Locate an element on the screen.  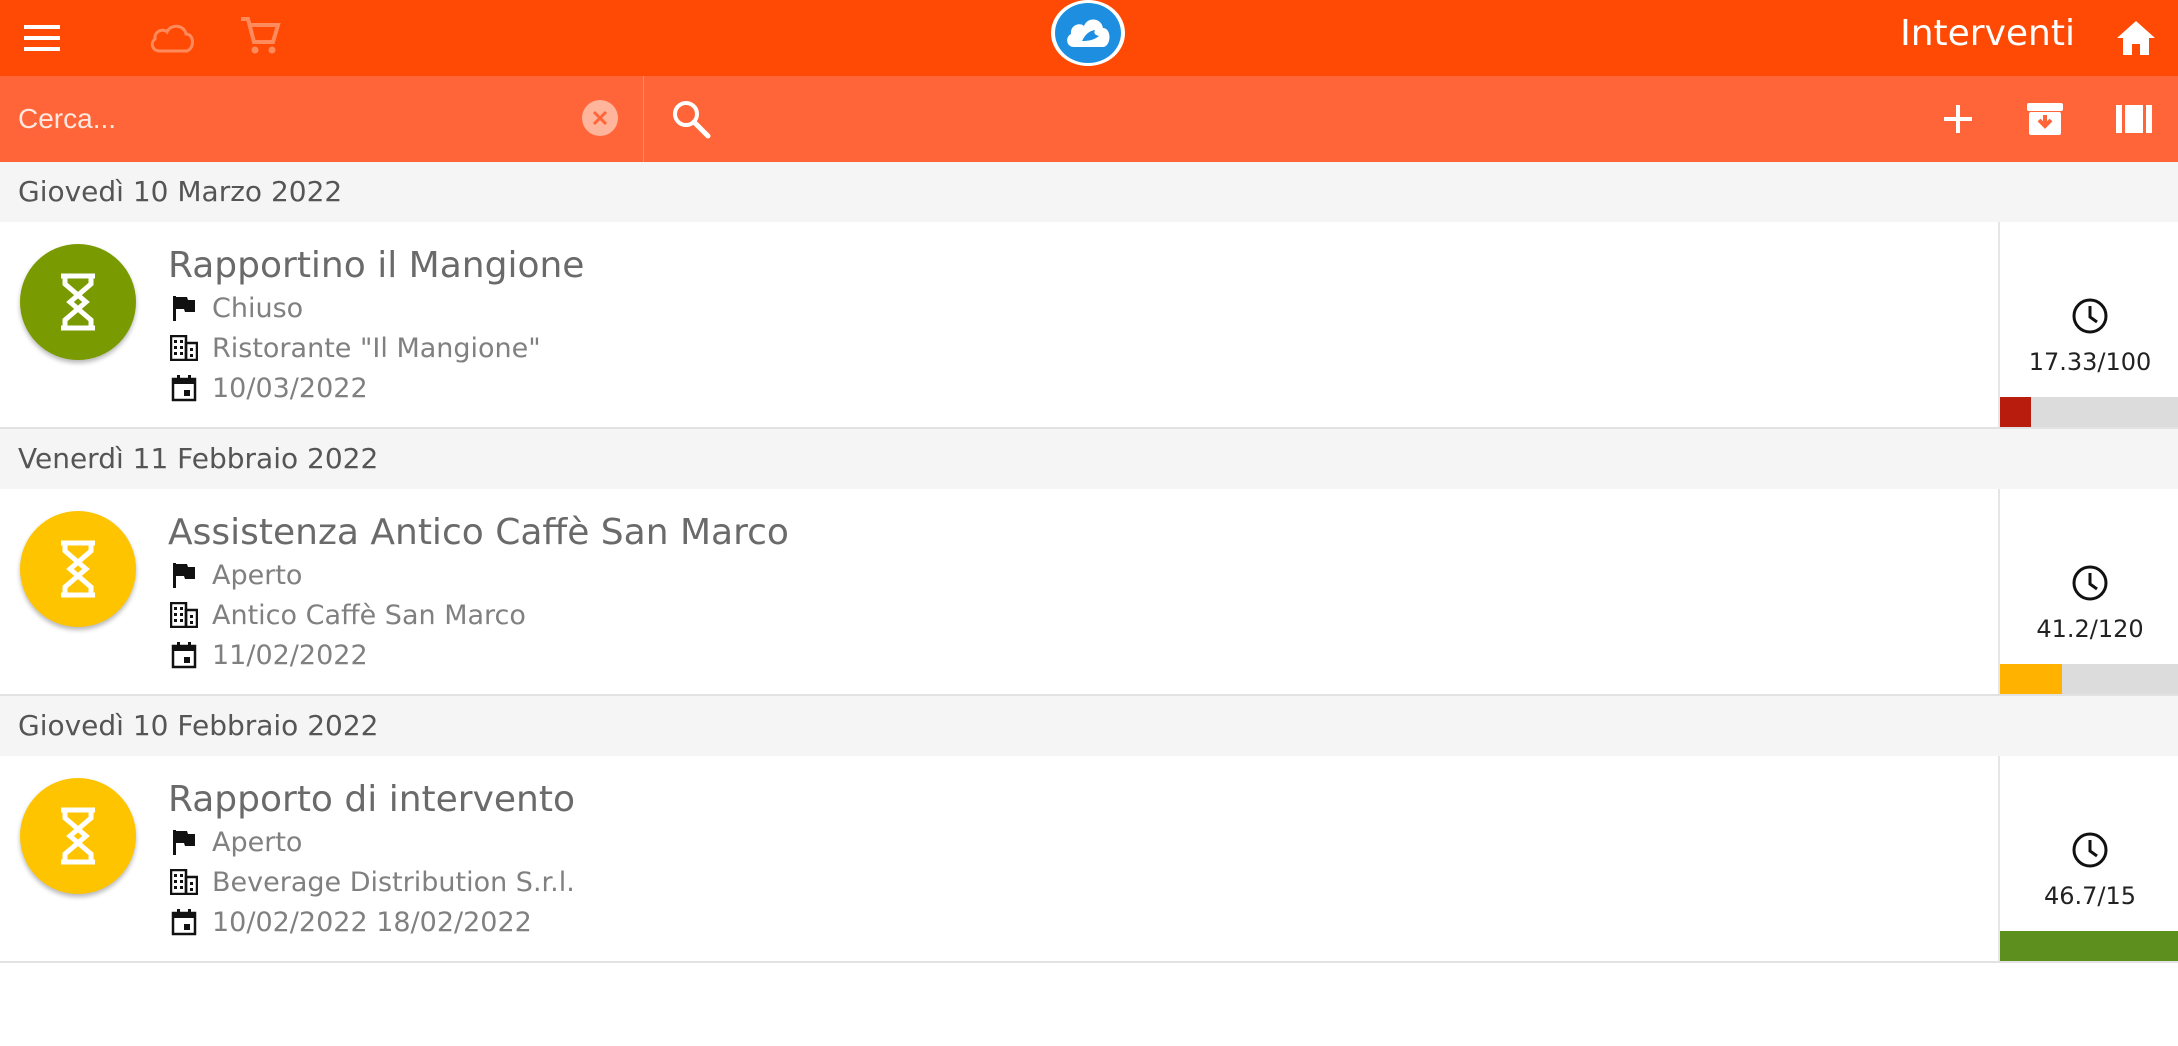
cart-button is located at coordinates (260, 36).